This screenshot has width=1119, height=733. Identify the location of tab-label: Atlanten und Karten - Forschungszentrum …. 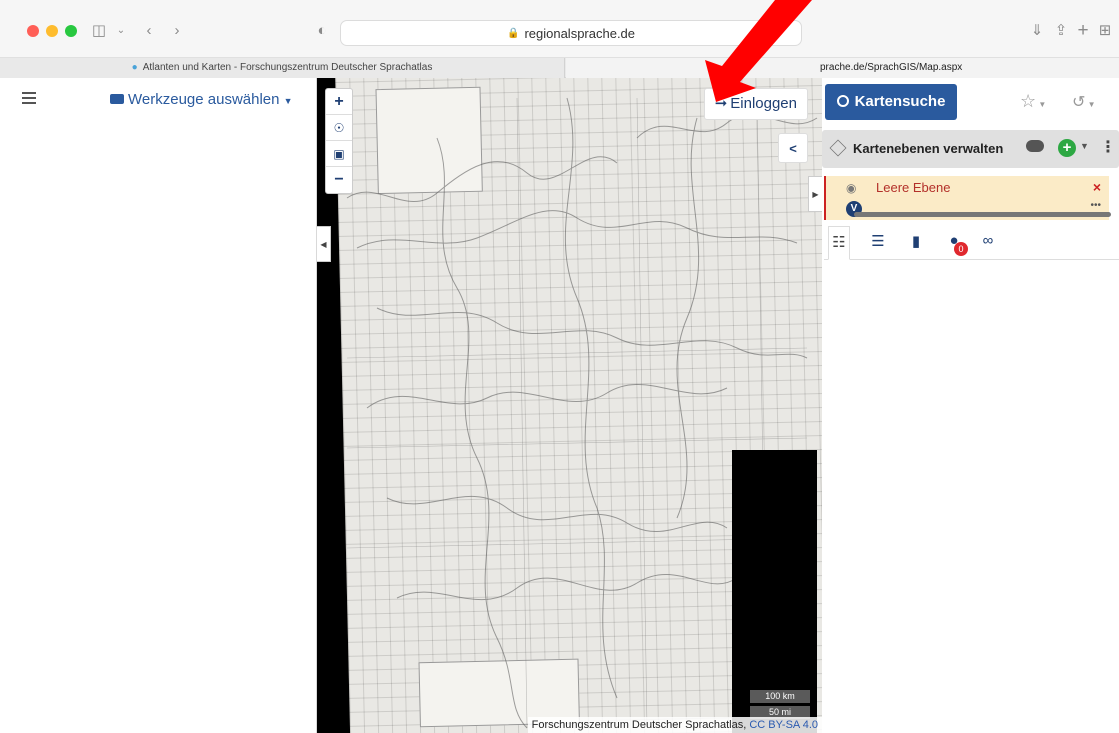
(287, 67).